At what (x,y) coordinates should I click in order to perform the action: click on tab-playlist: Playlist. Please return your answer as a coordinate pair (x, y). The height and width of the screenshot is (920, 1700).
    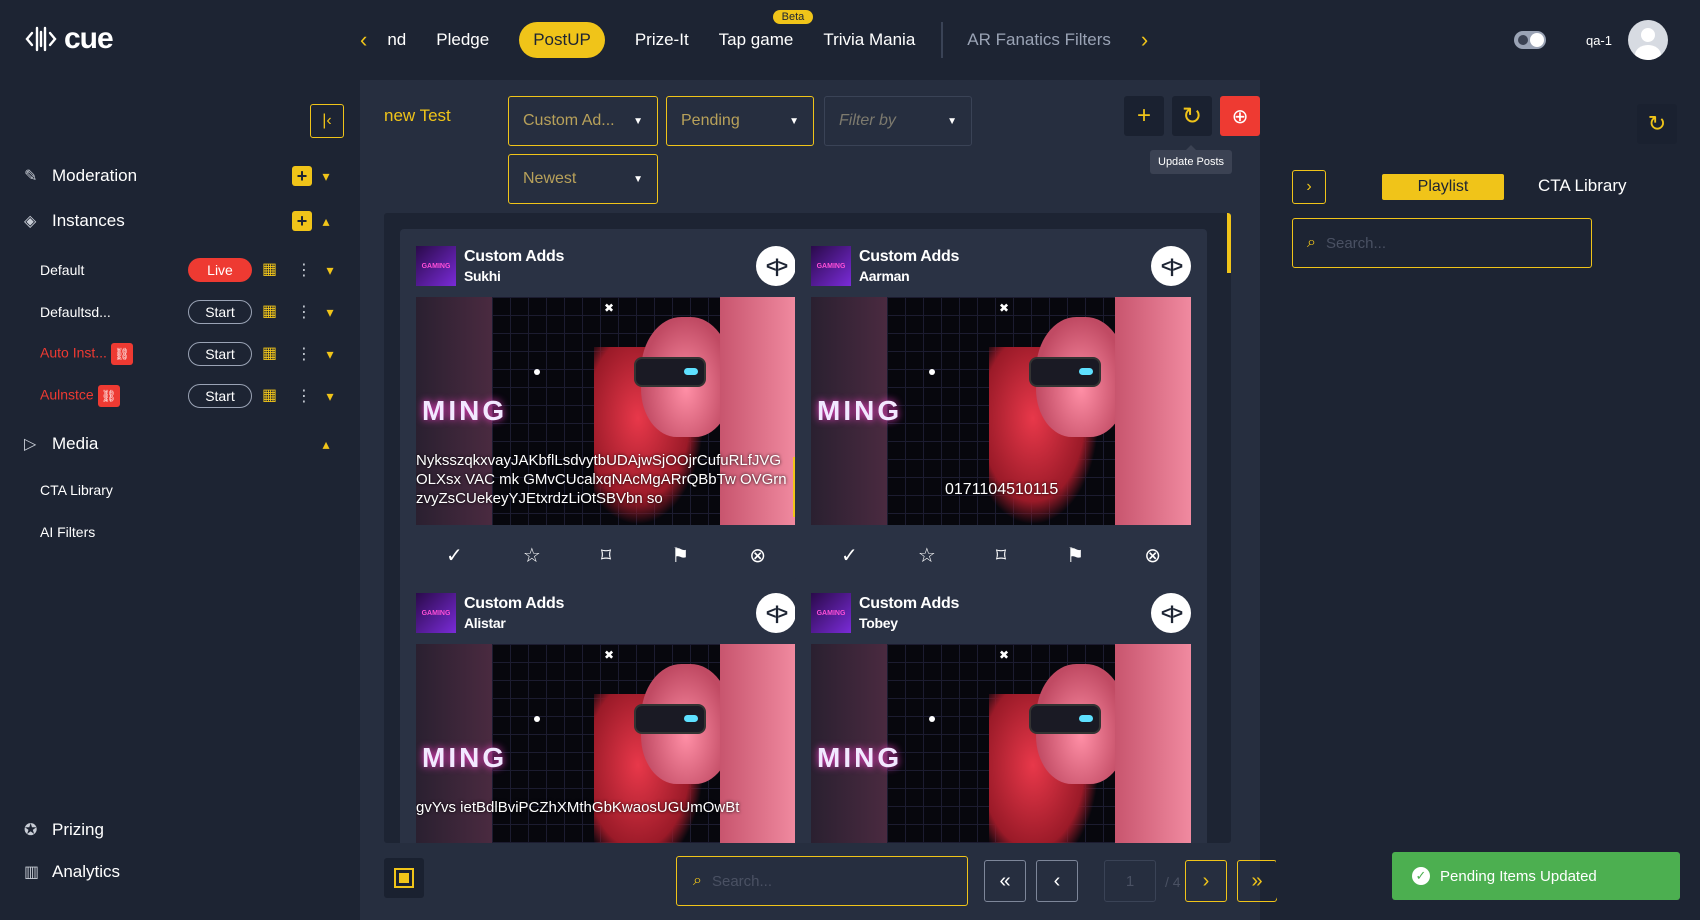
    Looking at the image, I should click on (1443, 187).